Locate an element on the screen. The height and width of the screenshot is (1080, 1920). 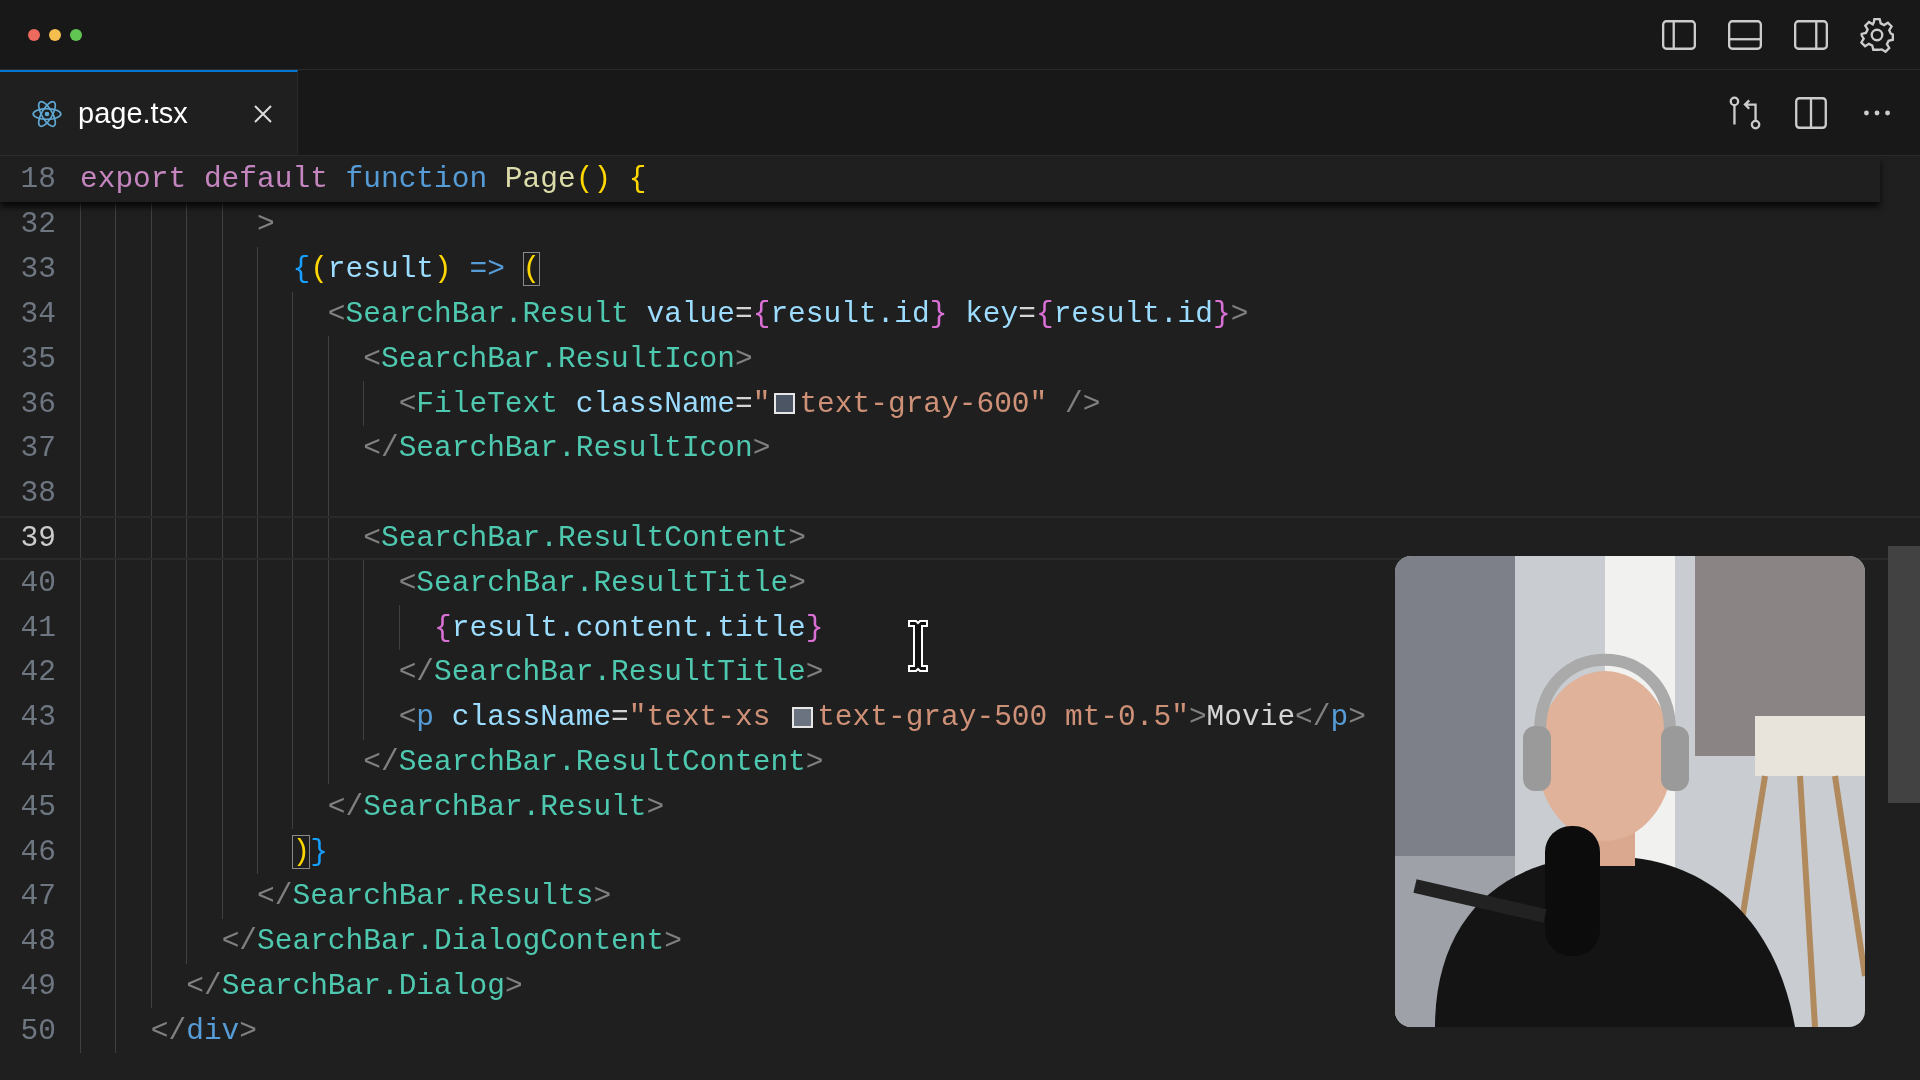
text-cursor-icon is located at coordinates (918, 646).